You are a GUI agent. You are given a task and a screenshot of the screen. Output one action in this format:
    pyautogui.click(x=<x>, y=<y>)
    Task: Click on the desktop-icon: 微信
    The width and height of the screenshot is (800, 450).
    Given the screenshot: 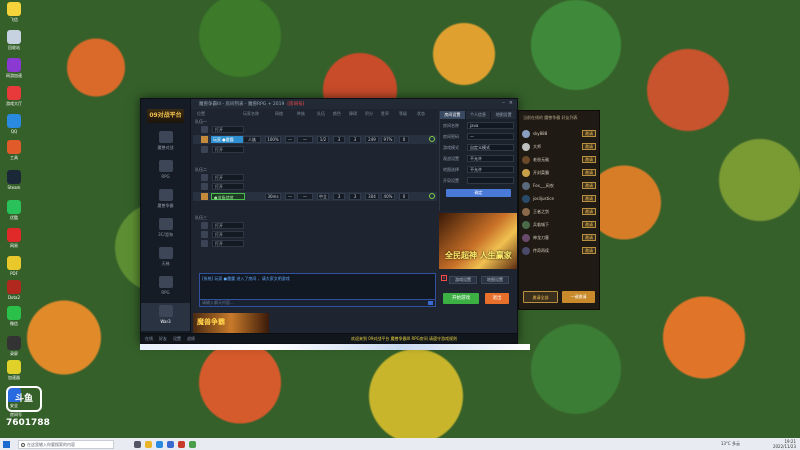 What is the action you would take?
    pyautogui.click(x=14, y=321)
    